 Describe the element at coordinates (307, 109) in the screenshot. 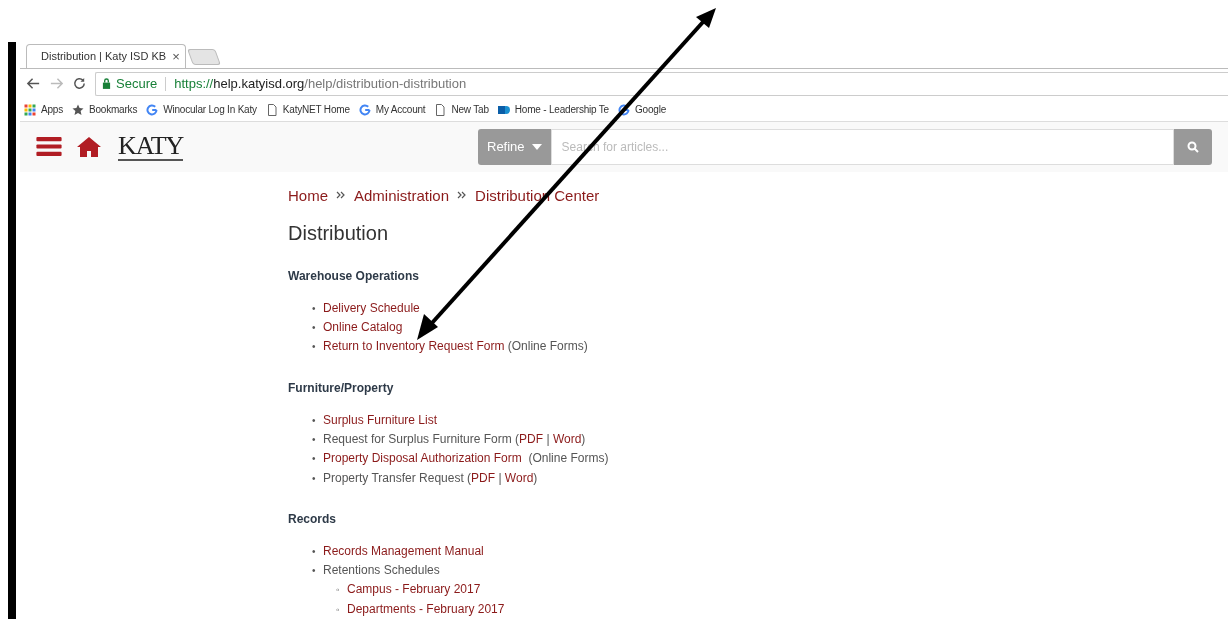

I see `bookmark: KatyNET Home` at that location.